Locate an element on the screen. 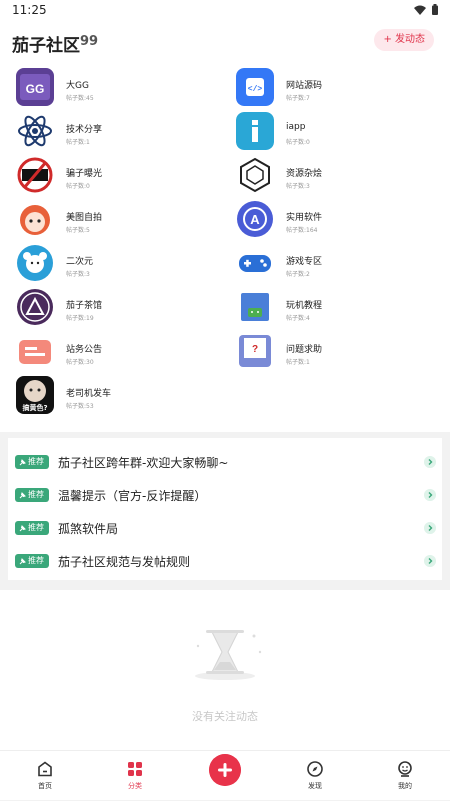  notice-icon is located at coordinates (35, 351).